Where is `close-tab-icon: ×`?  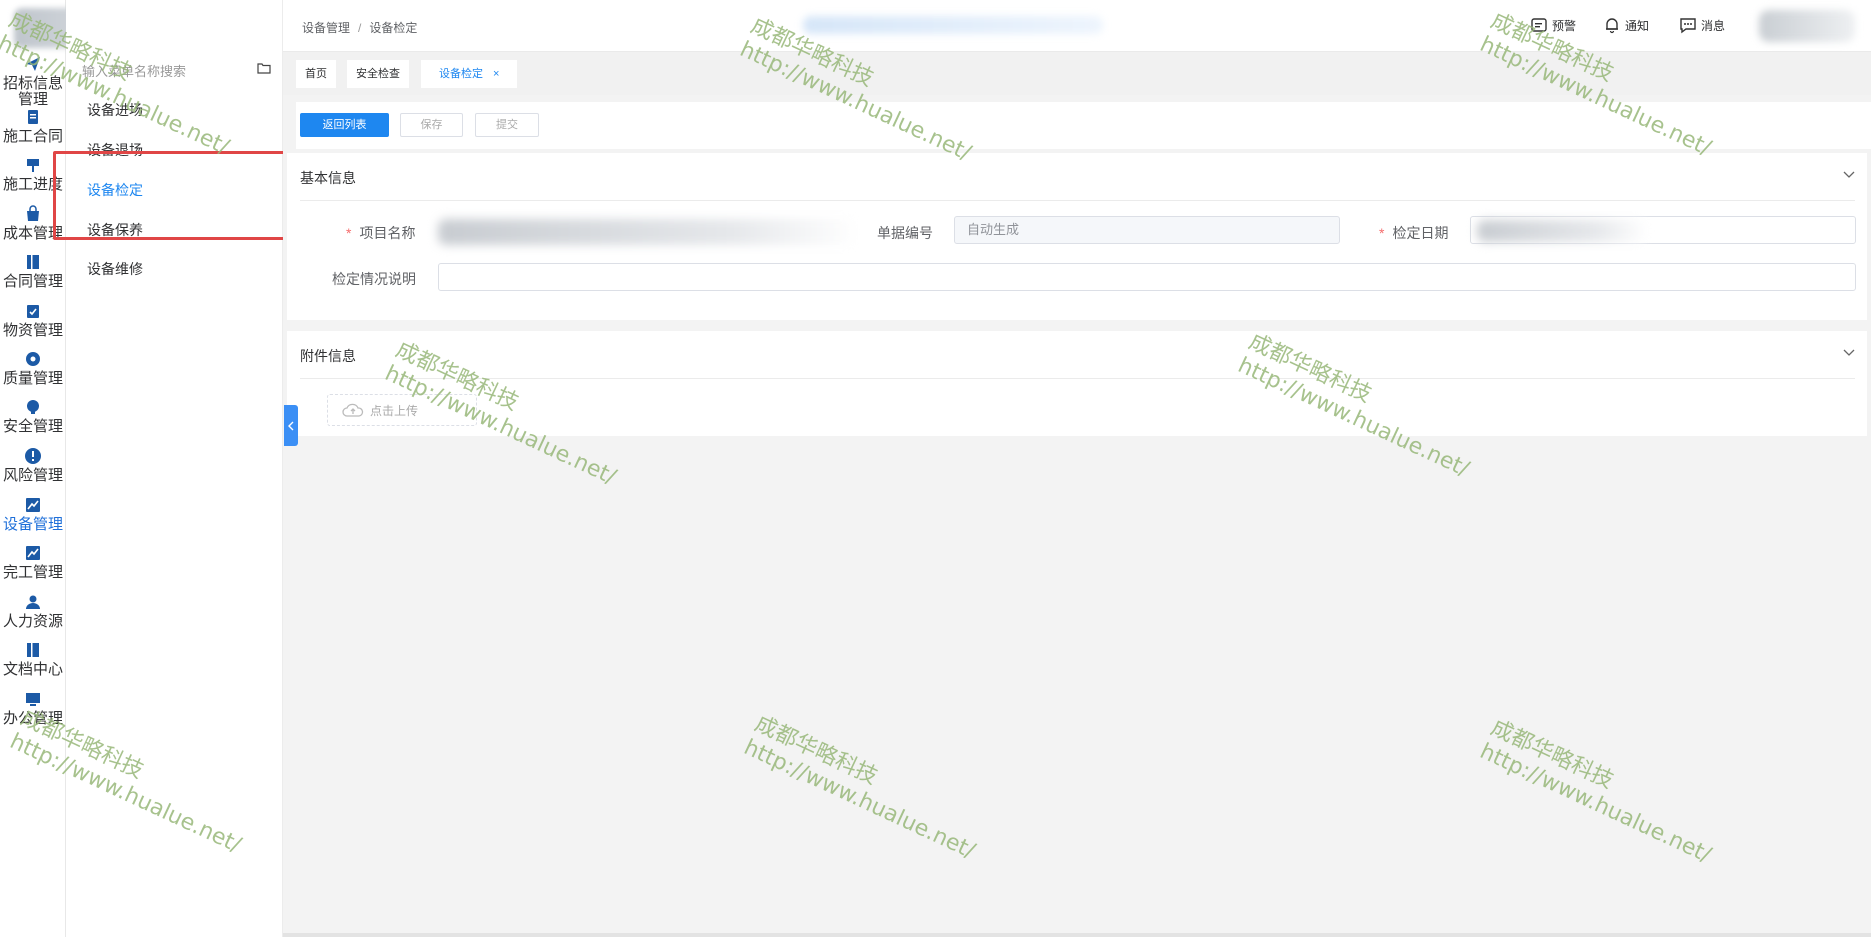 close-tab-icon: × is located at coordinates (496, 74).